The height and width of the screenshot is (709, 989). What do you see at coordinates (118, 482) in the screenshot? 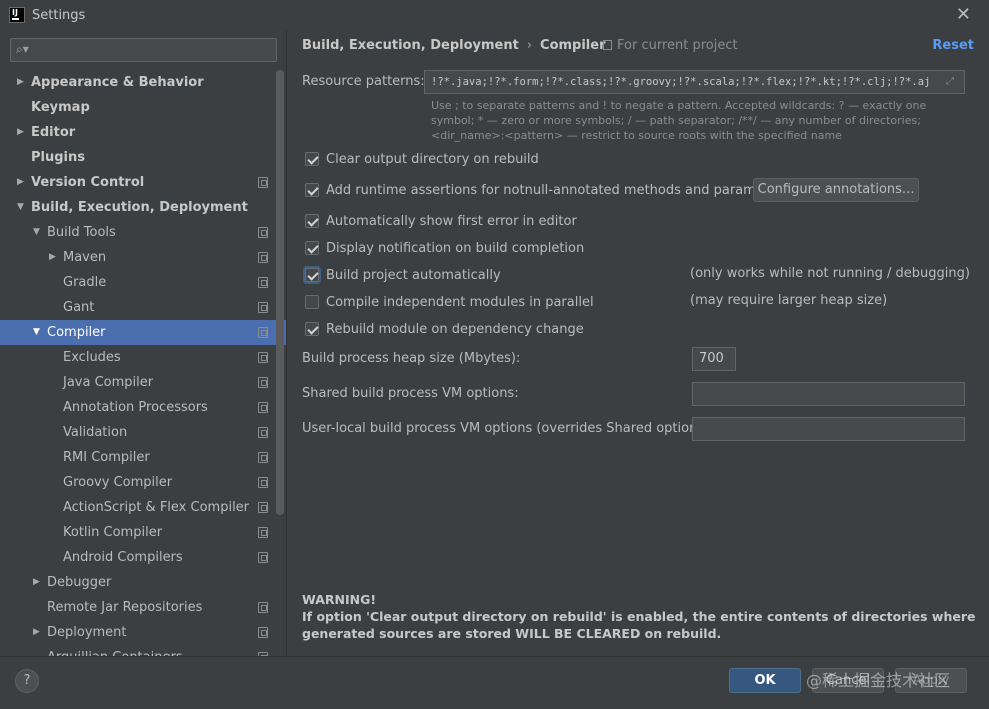
I see `tree-item-label: Groovy Compiler` at bounding box center [118, 482].